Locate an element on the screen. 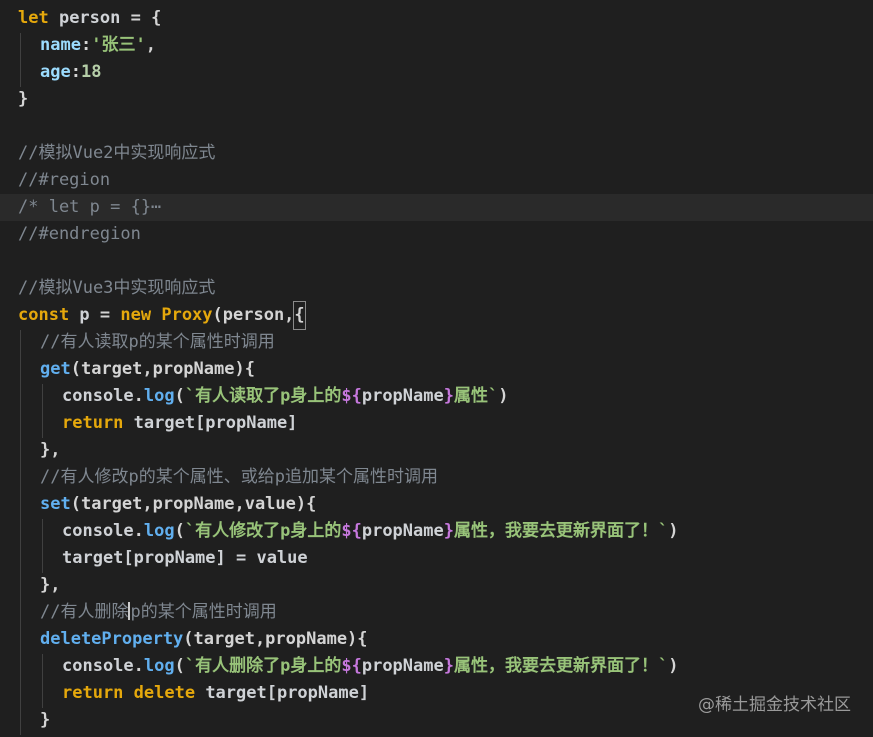 The image size is (873, 737). code-line: age:18 is located at coordinates (436, 72).